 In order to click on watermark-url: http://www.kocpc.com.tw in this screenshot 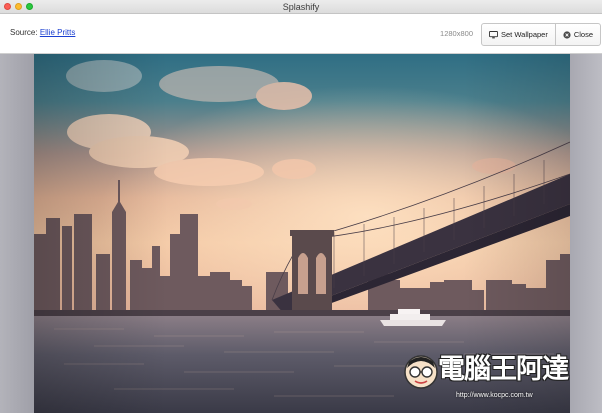, I will do `click(494, 395)`.